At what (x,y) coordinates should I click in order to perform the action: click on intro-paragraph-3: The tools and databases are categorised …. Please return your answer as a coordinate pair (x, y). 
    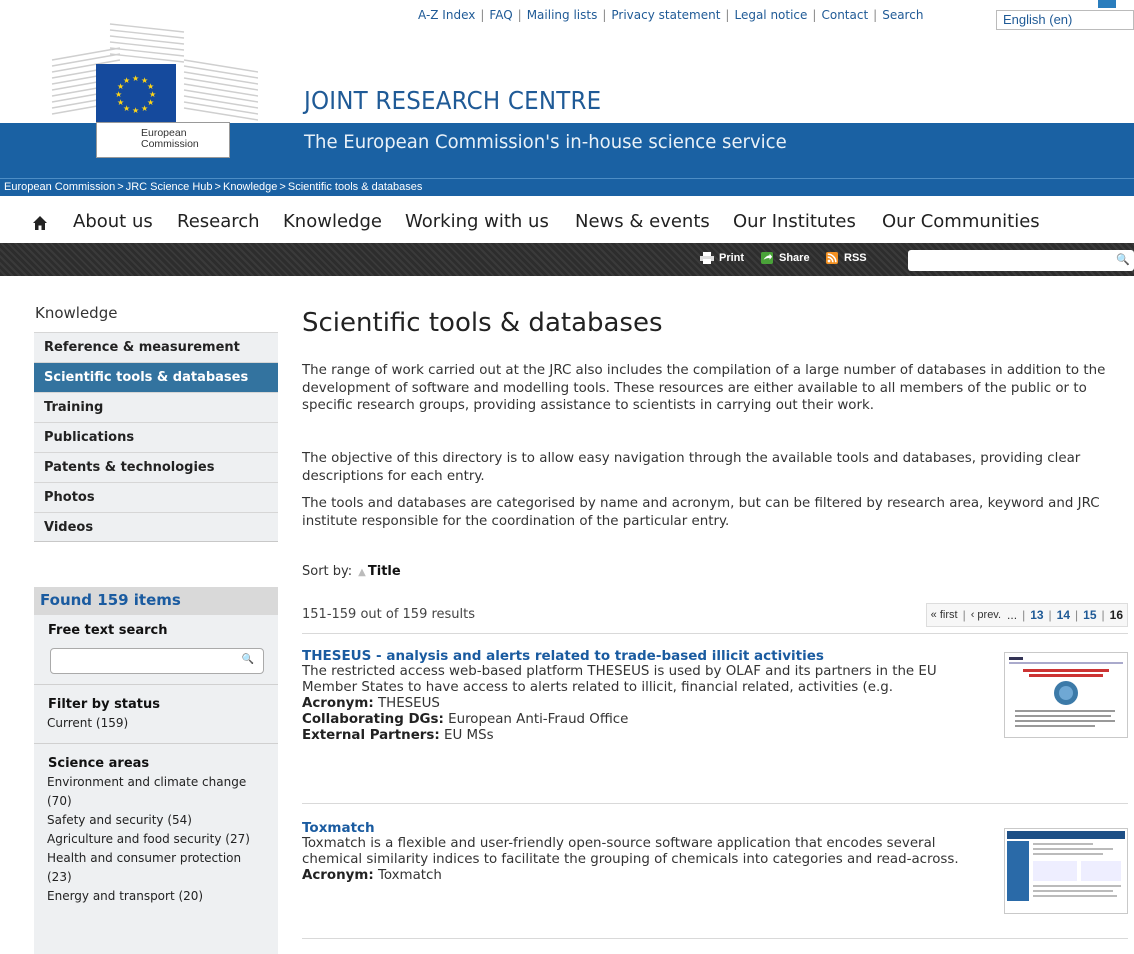
    Looking at the image, I should click on (701, 512).